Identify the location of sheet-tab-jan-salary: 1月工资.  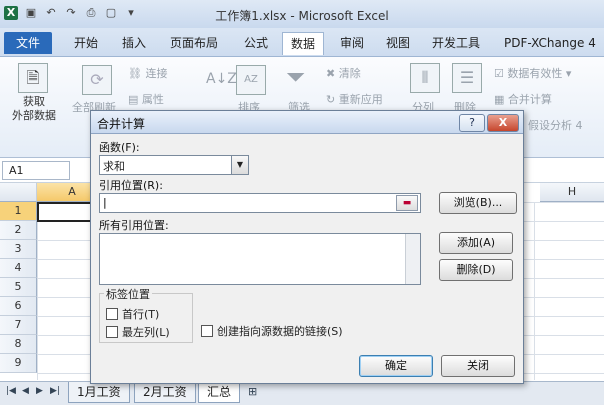
(99, 392).